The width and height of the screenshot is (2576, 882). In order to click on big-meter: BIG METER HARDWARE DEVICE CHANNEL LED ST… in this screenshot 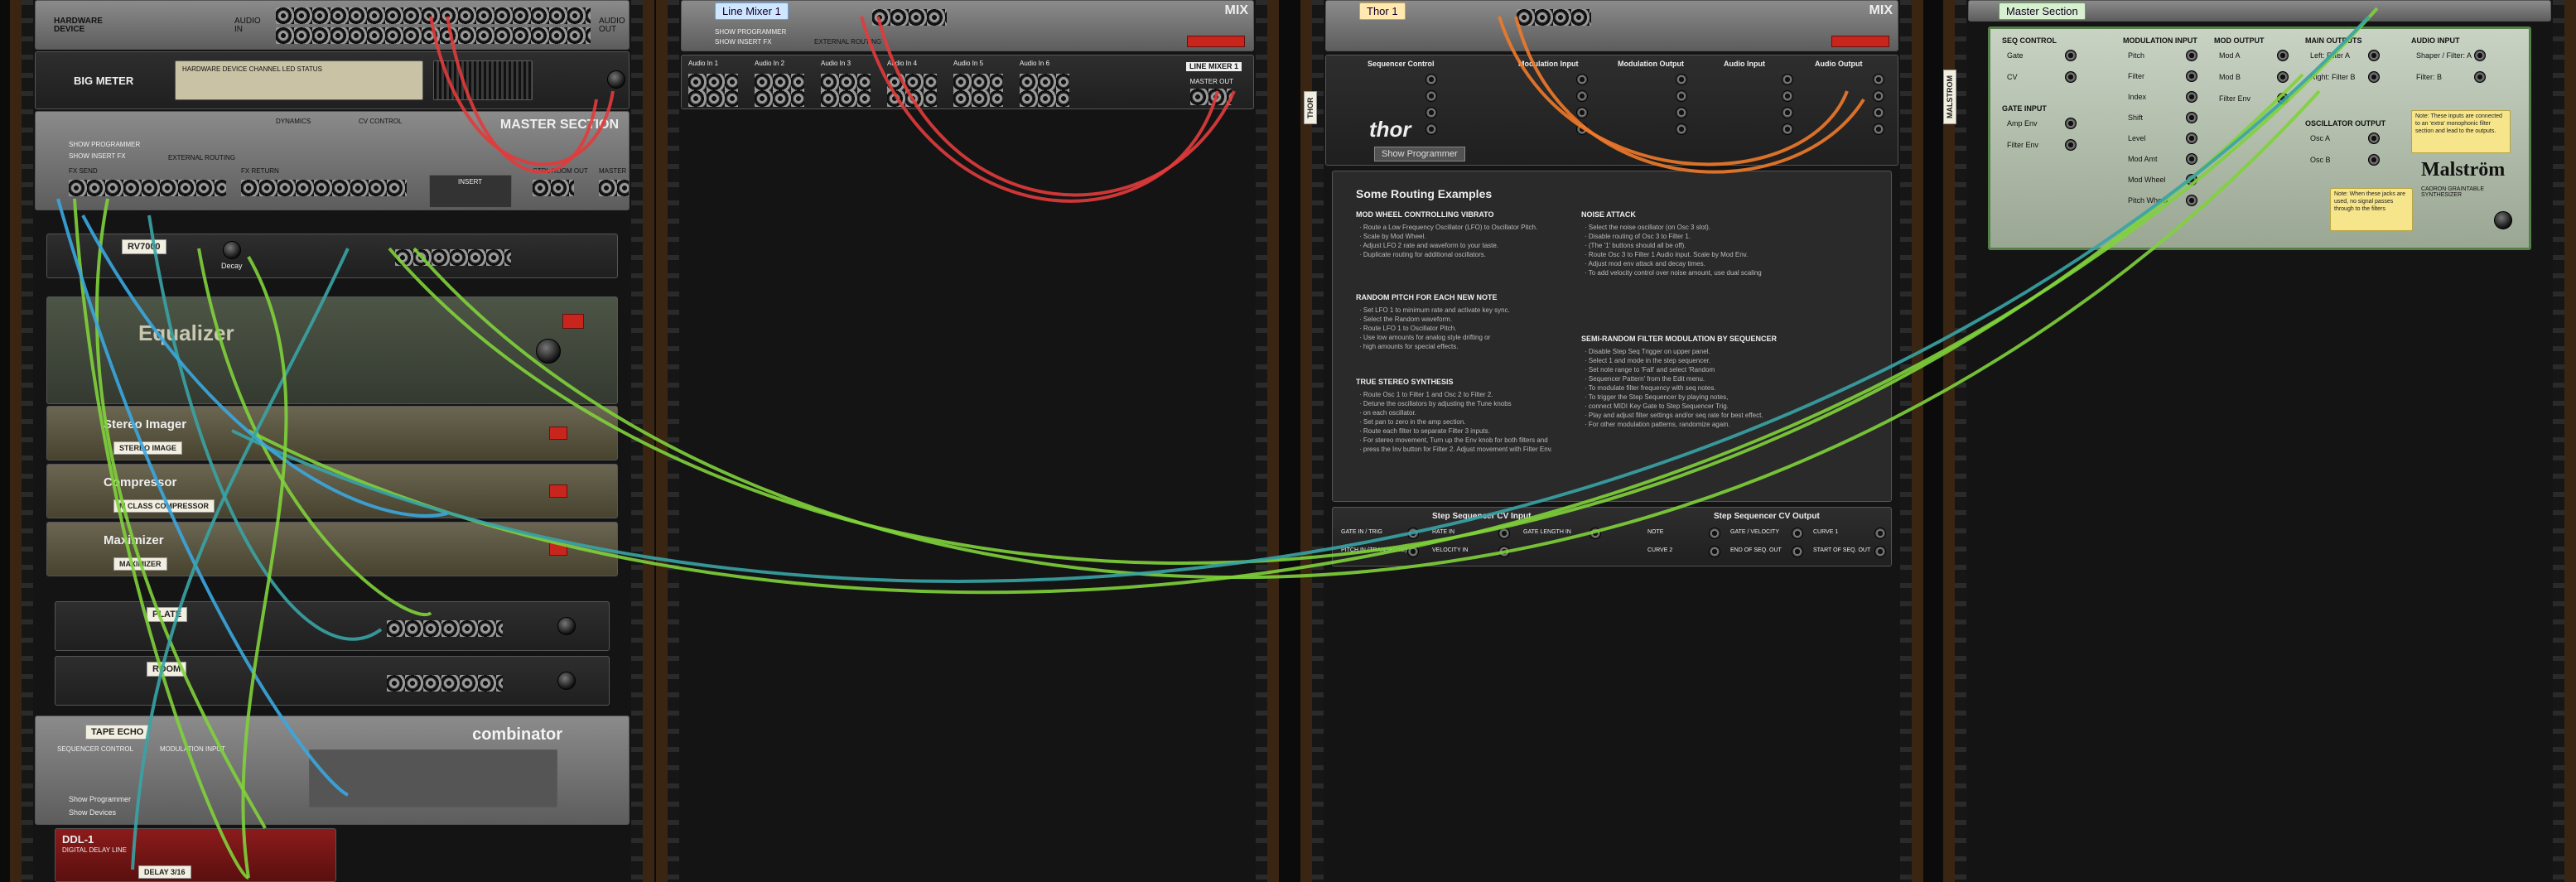, I will do `click(332, 80)`.